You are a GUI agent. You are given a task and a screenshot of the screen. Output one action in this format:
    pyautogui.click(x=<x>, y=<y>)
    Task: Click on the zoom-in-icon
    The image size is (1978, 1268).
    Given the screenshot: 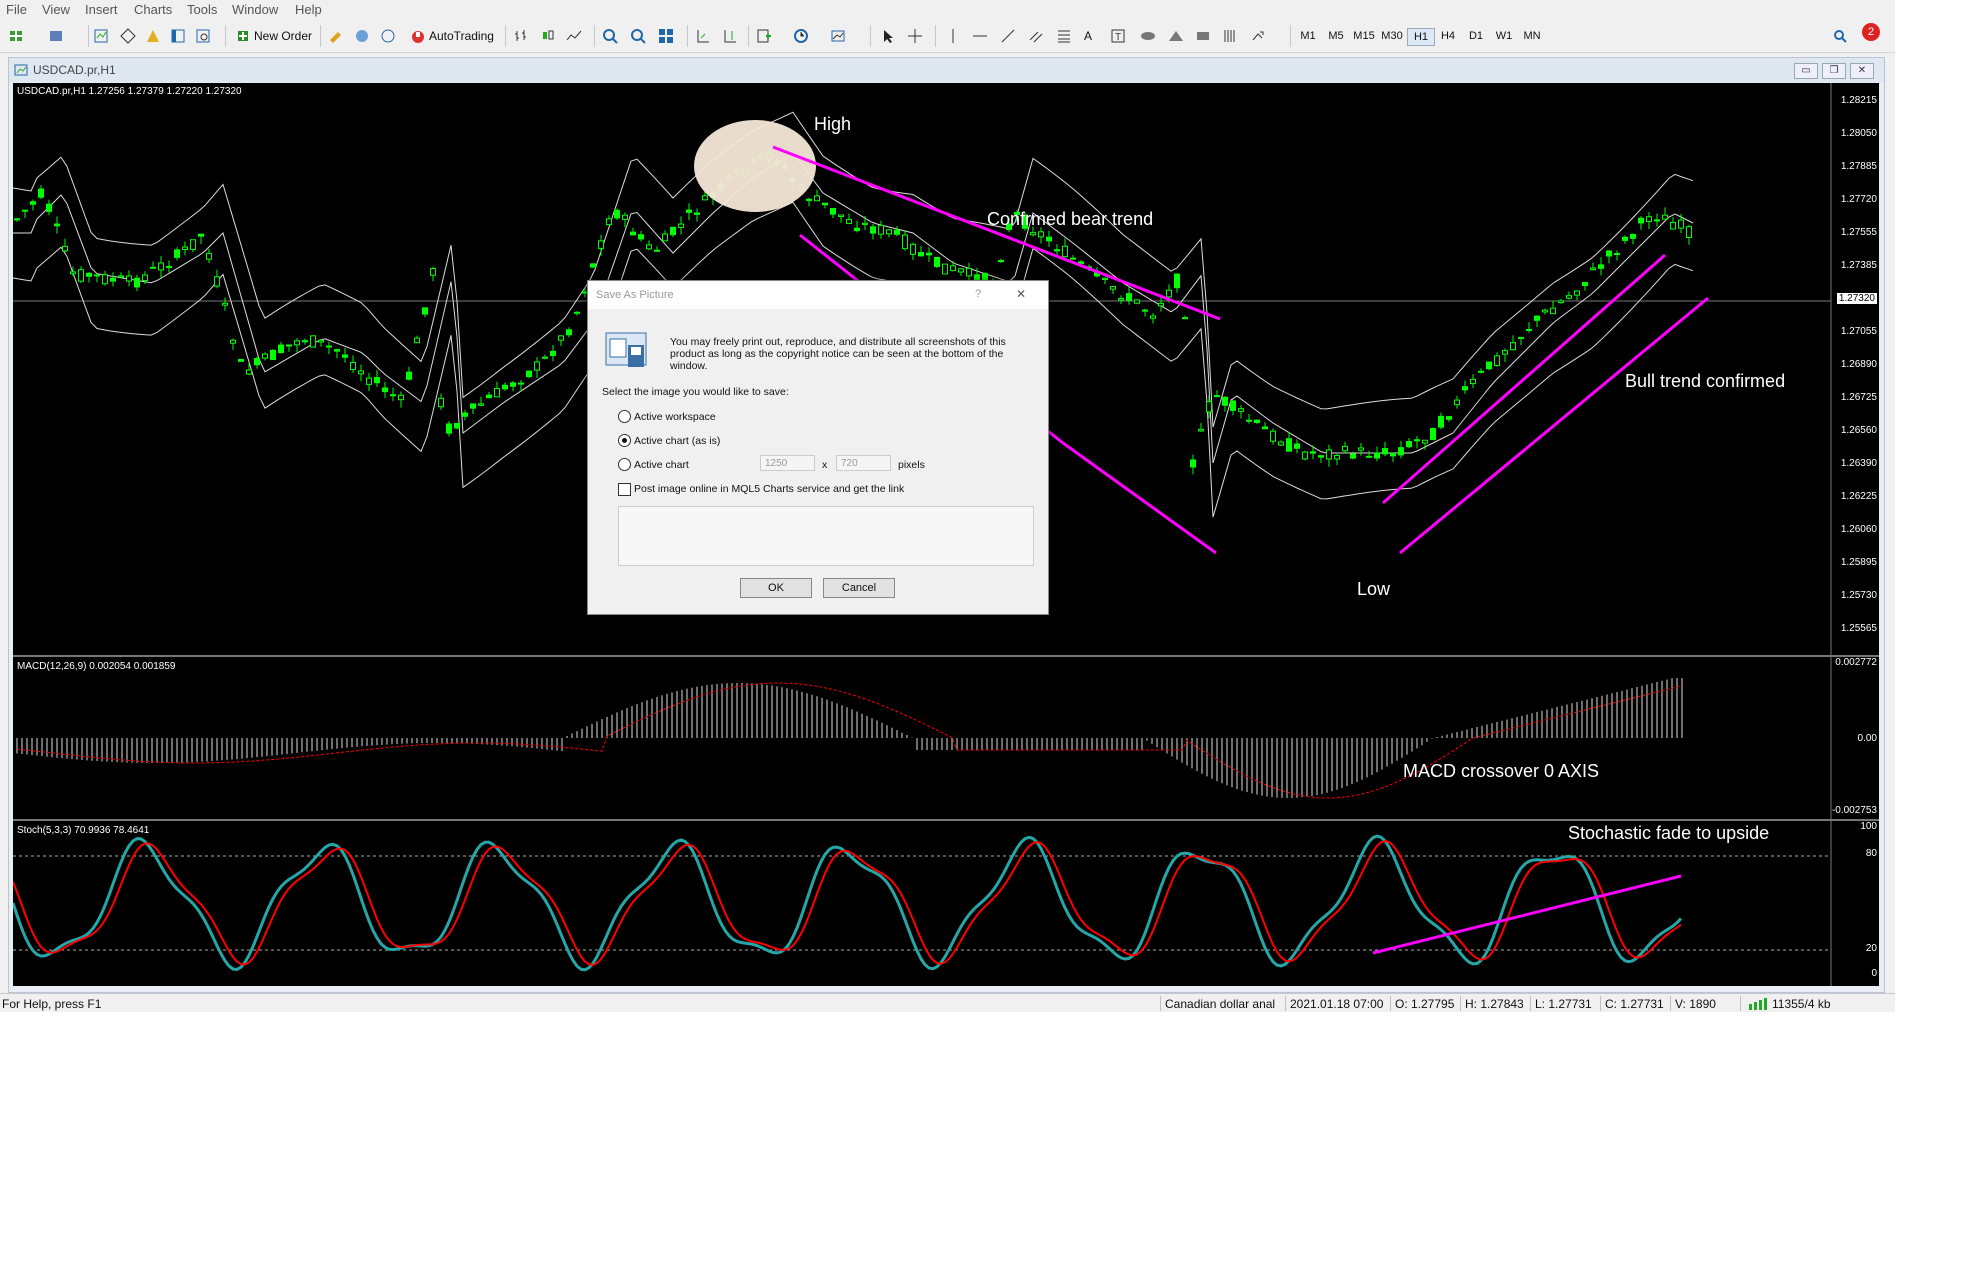 What is the action you would take?
    pyautogui.click(x=611, y=36)
    